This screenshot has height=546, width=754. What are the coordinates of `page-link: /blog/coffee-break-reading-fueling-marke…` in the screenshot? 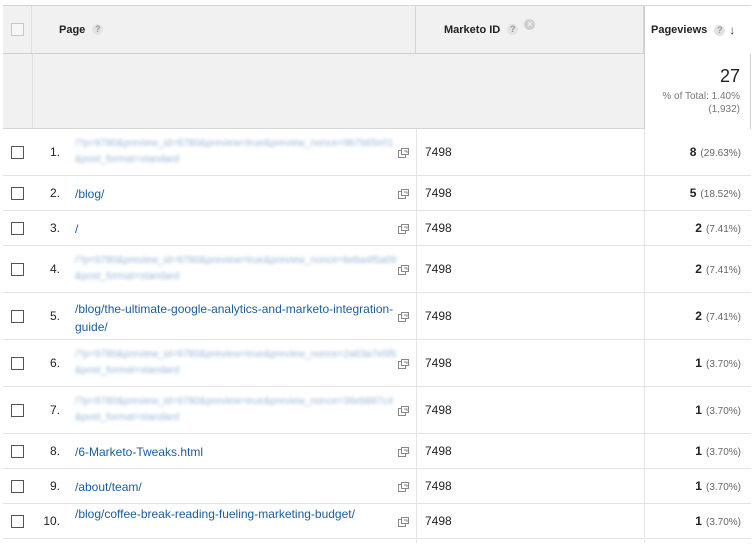 It's located at (236, 514).